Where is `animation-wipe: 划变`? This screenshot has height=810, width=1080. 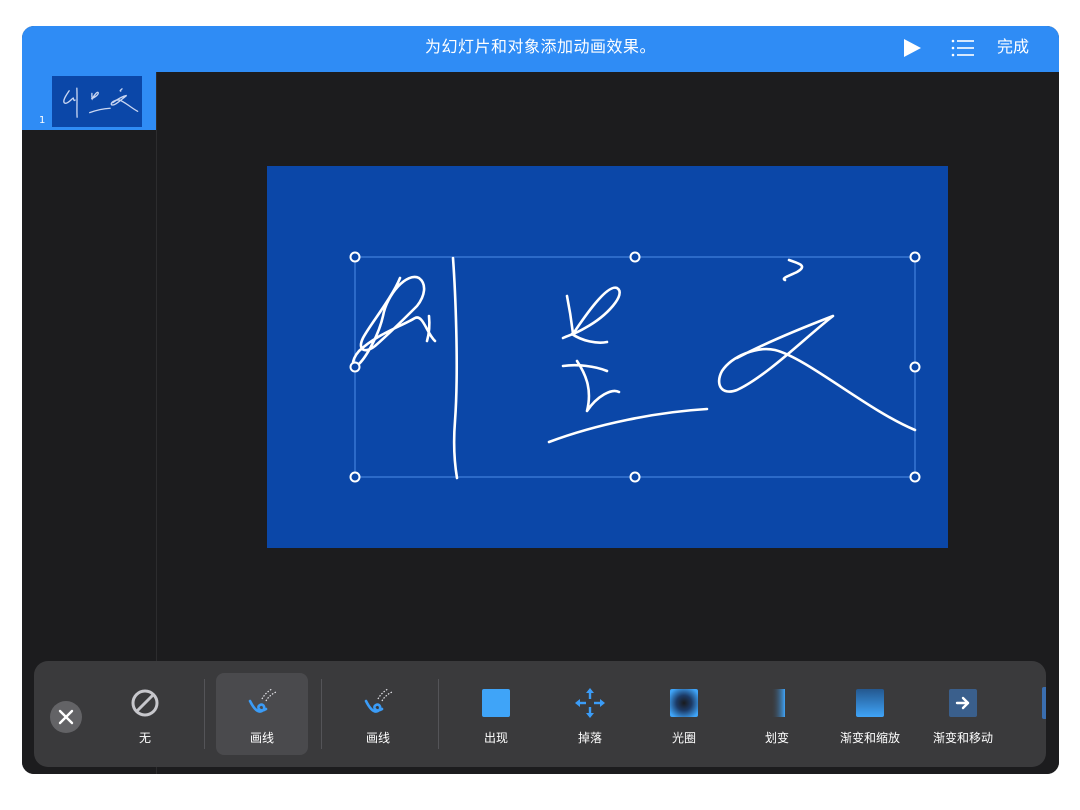
animation-wipe: 划变 is located at coordinates (777, 714).